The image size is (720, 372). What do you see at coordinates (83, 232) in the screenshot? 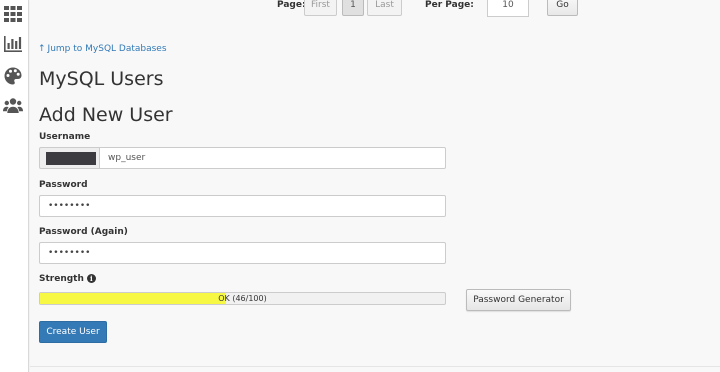
I see `password-again-label: Password (Again)` at bounding box center [83, 232].